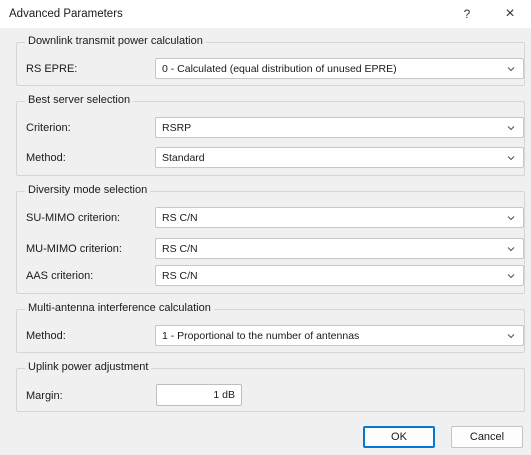  What do you see at coordinates (339, 157) in the screenshot?
I see `best-server-method-select: Standard` at bounding box center [339, 157].